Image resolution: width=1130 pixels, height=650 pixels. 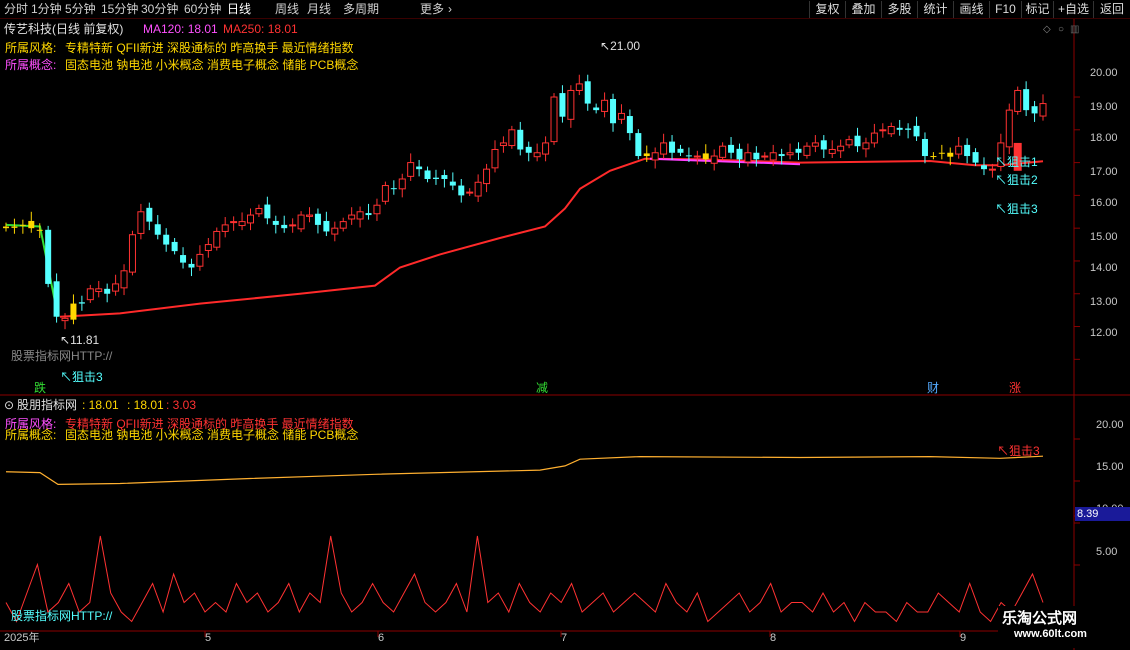 I want to click on sub-settings-icon: ⊙, so click(x=9, y=405).